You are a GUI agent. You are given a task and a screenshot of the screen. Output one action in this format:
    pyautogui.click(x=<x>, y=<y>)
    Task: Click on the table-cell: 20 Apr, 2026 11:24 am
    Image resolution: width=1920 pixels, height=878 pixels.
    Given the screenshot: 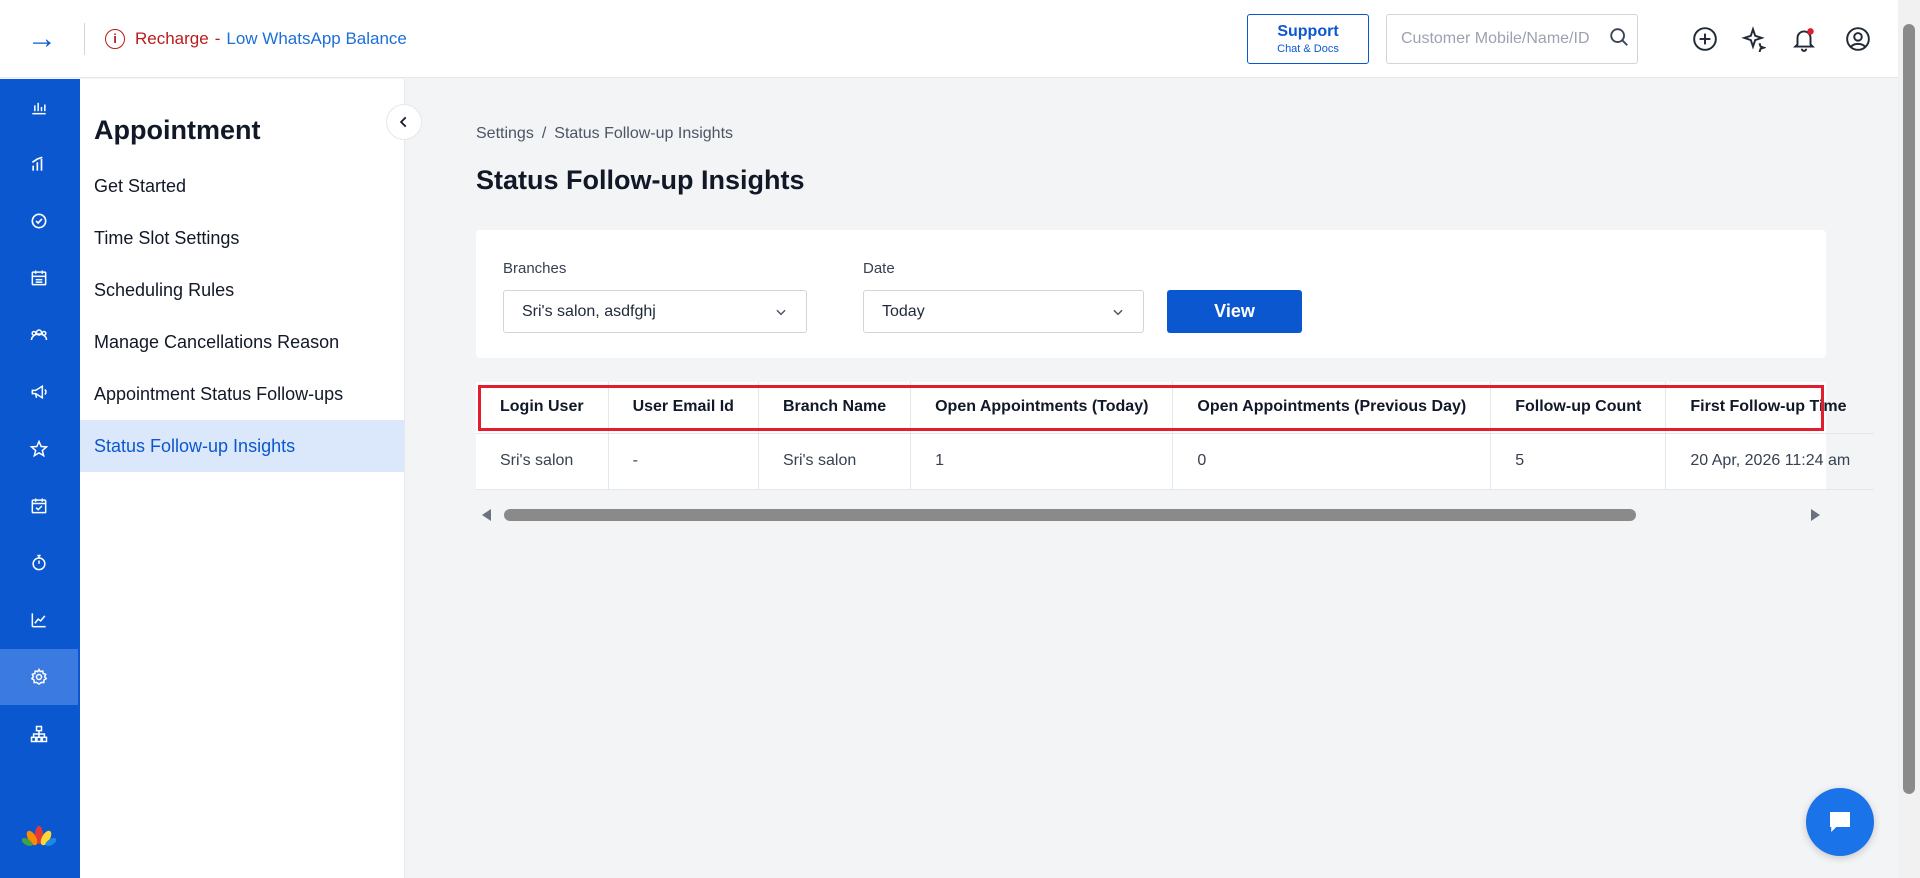 What is the action you would take?
    pyautogui.click(x=1770, y=461)
    